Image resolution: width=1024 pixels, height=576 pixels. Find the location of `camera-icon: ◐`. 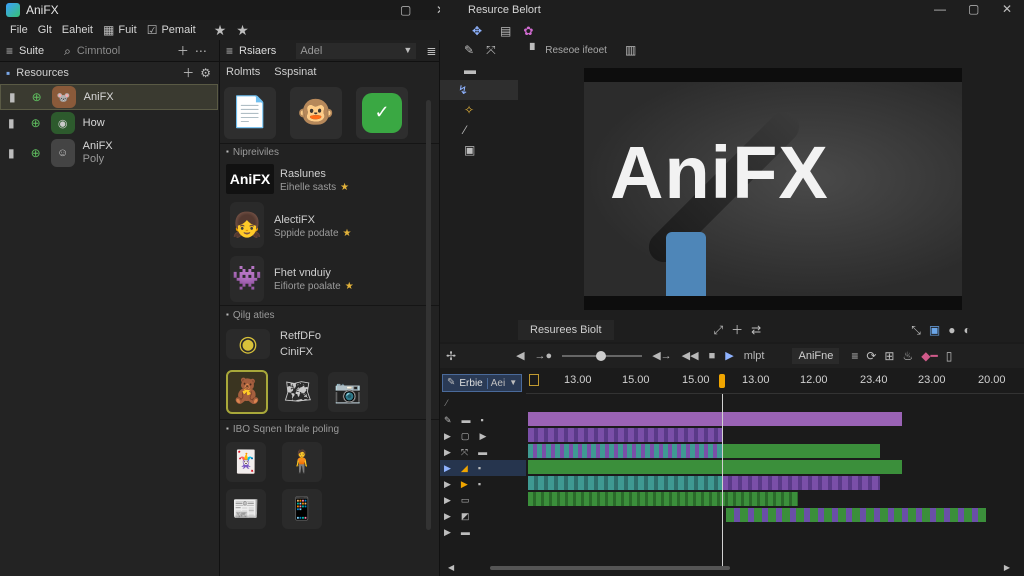

camera-icon: ◐ is located at coordinates (966, 330).